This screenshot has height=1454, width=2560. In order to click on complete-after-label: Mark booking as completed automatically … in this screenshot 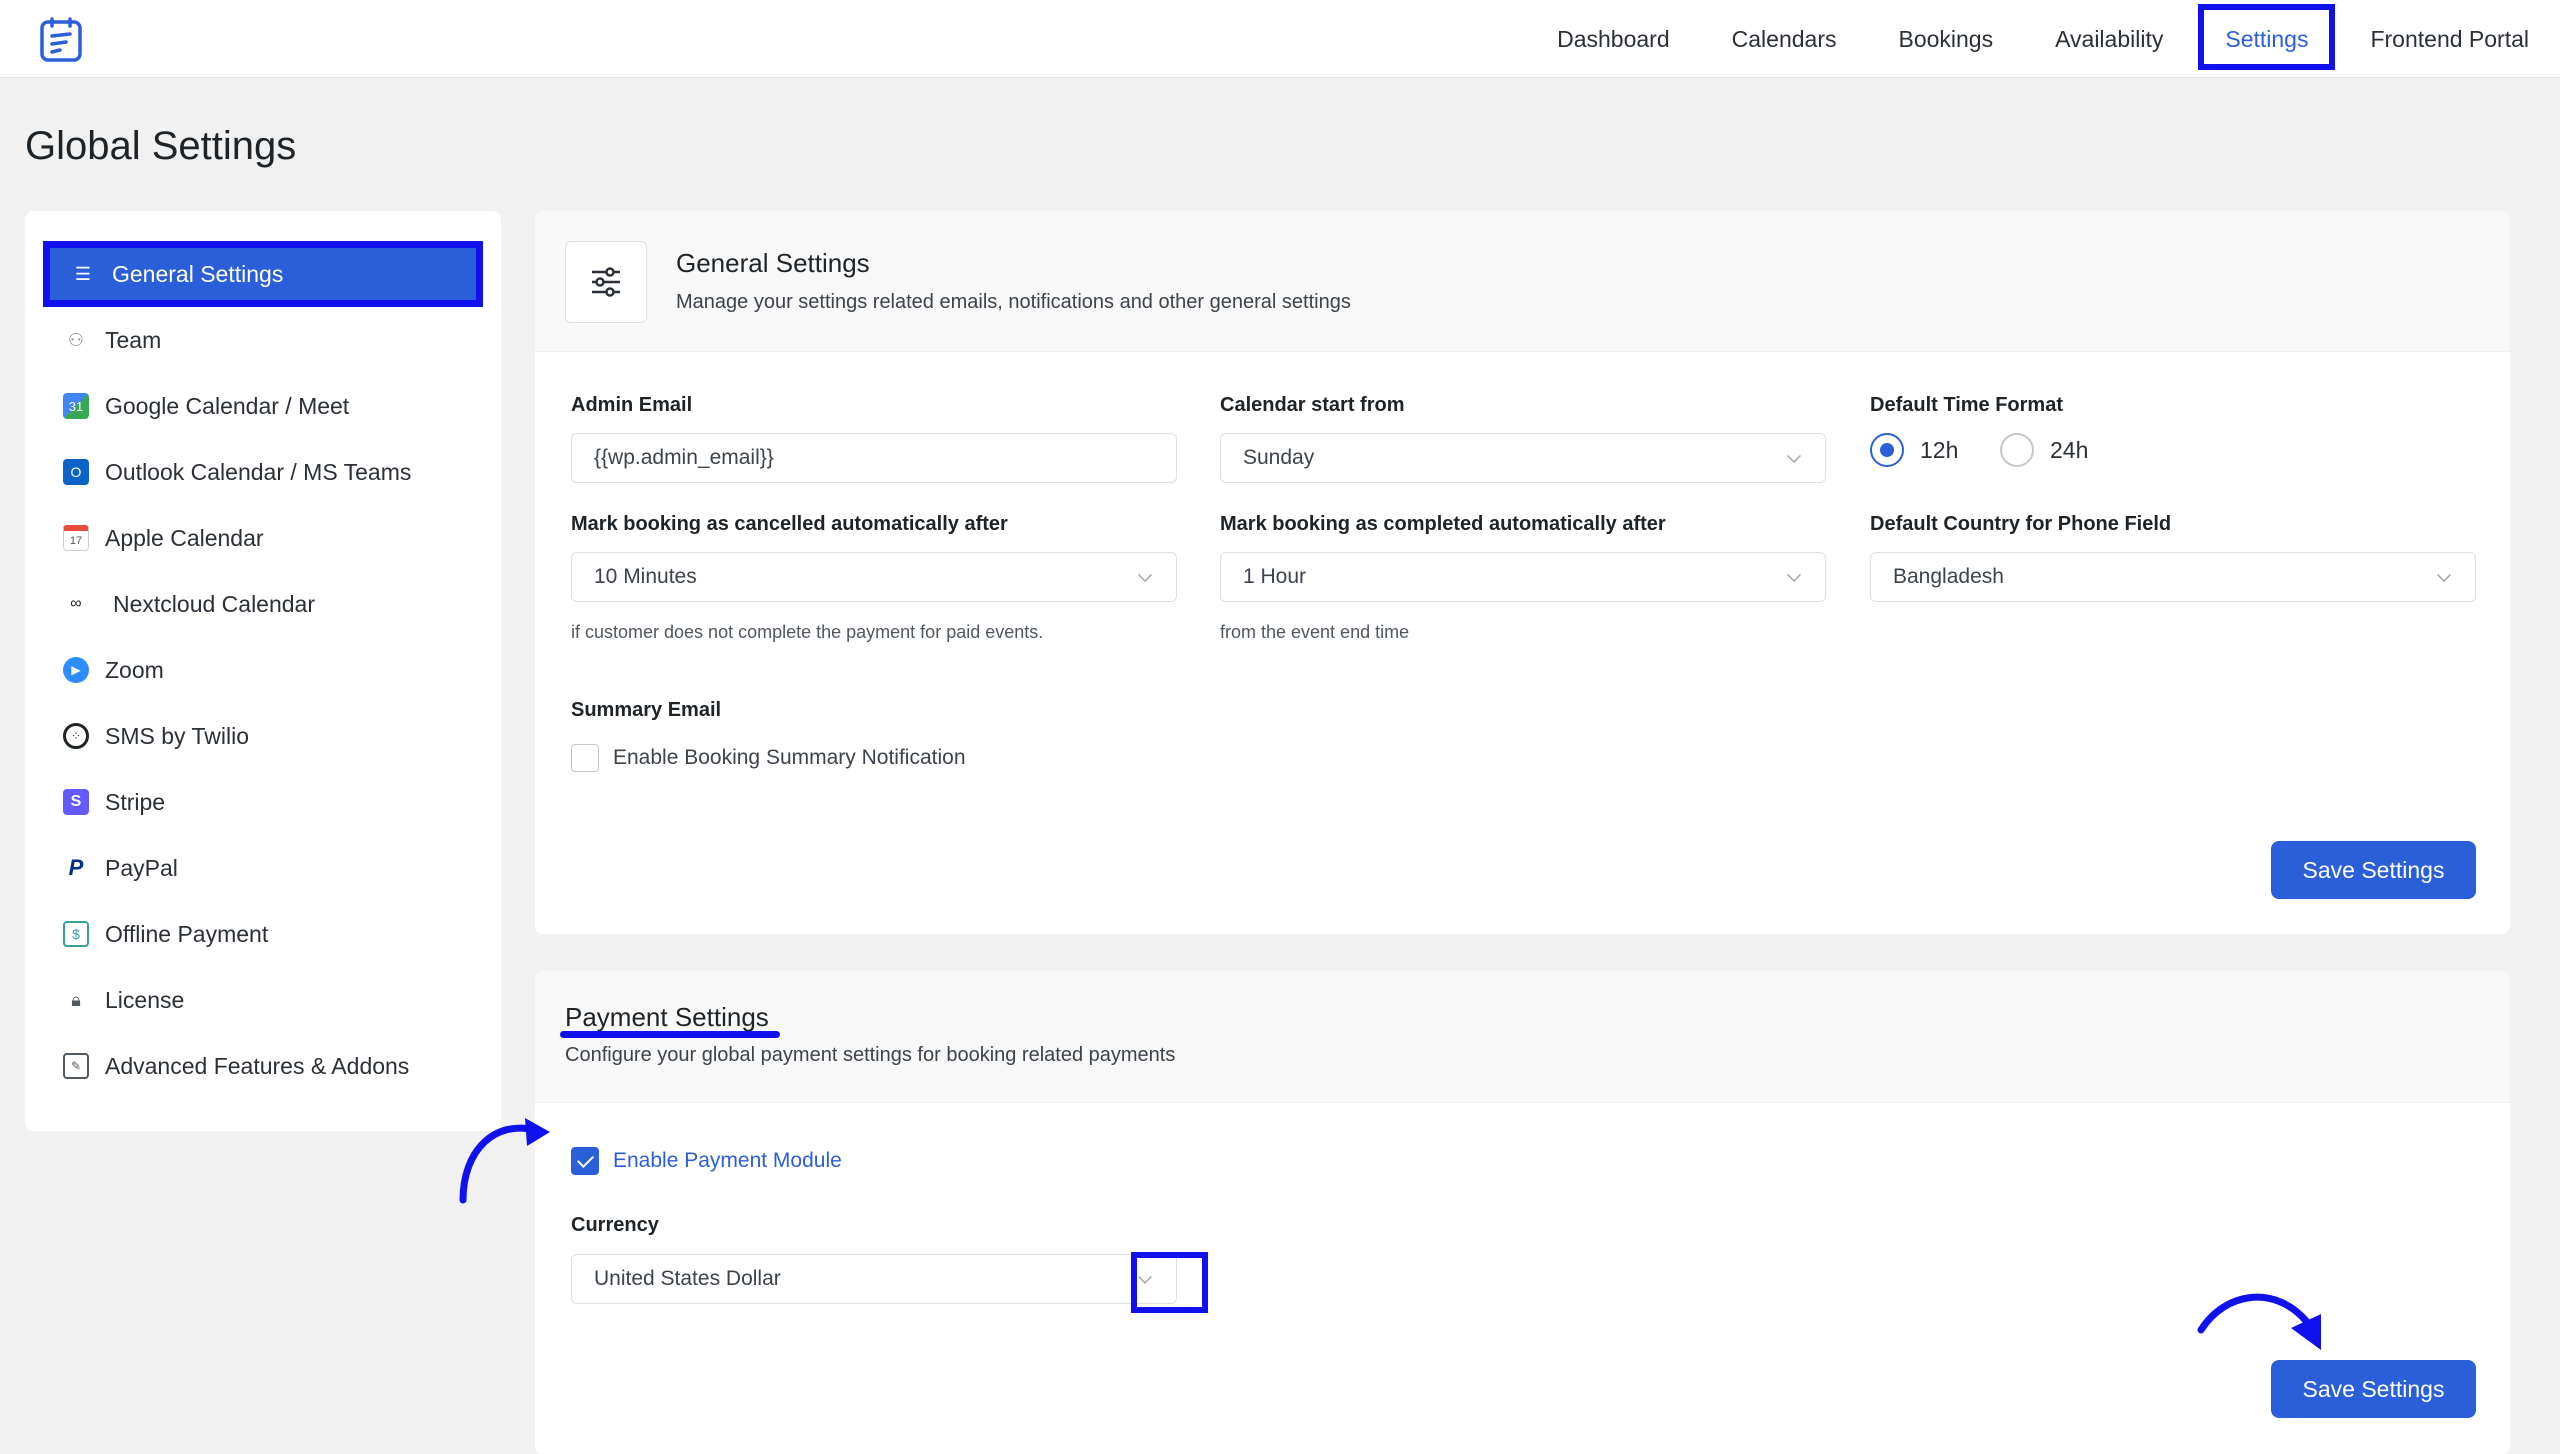, I will do `click(1443, 524)`.